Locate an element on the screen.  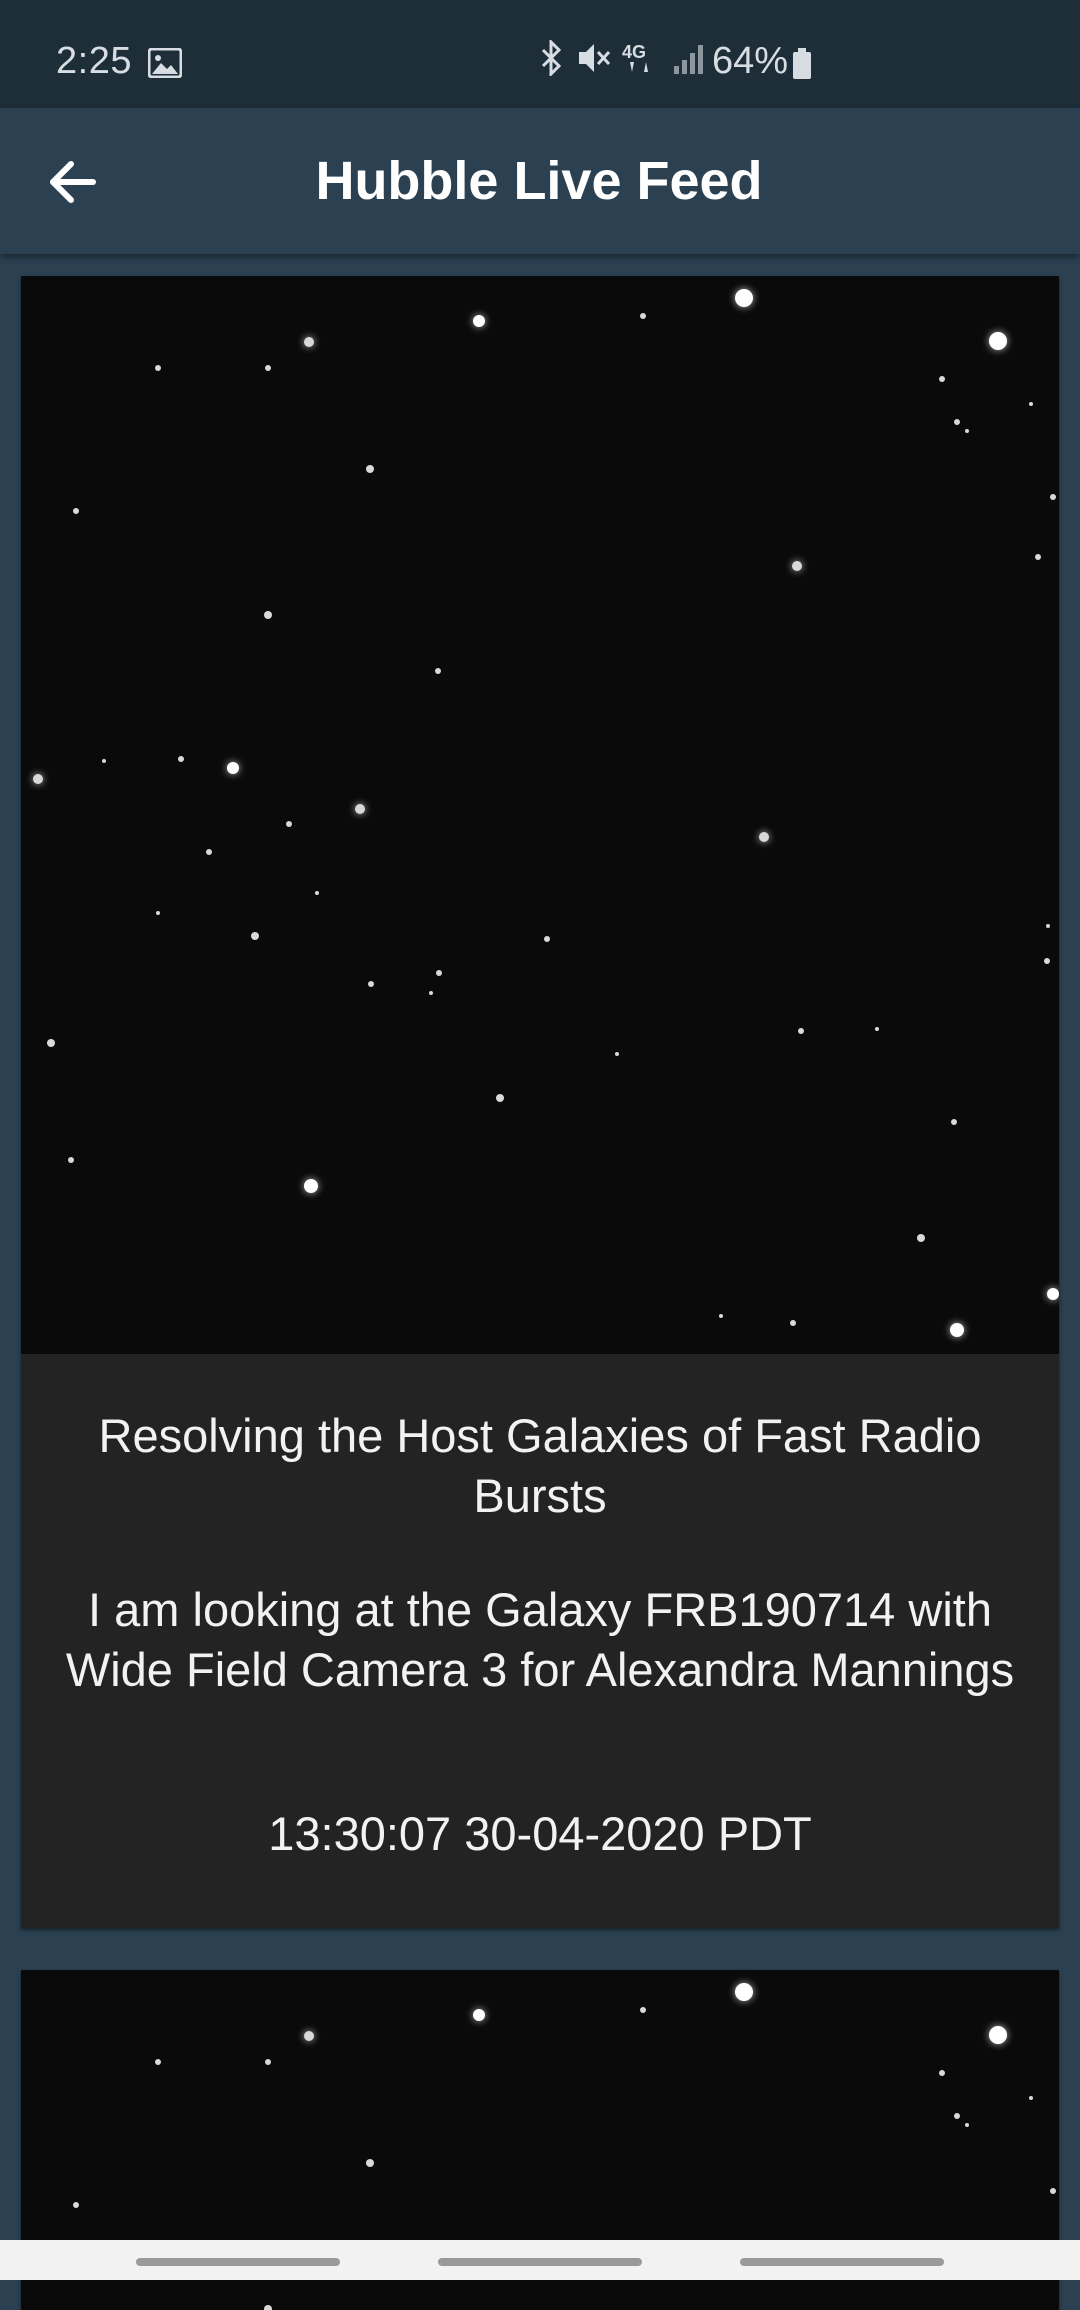
app-bar: Hubble Live Feed is located at coordinates (540, 181).